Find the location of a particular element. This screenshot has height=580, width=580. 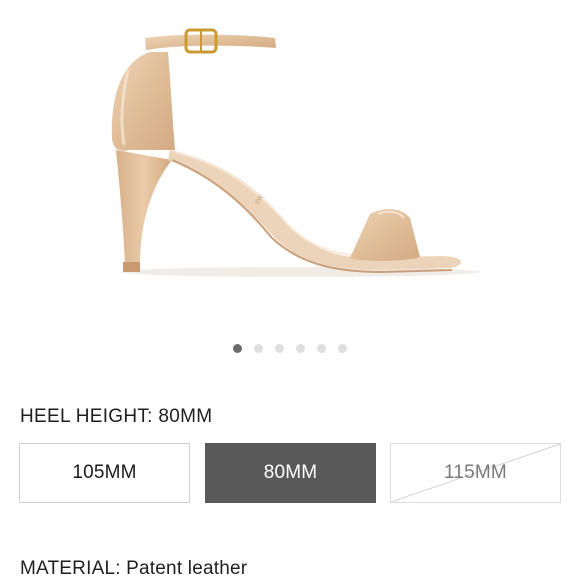

heel-option-label: 105MM is located at coordinates (104, 472).